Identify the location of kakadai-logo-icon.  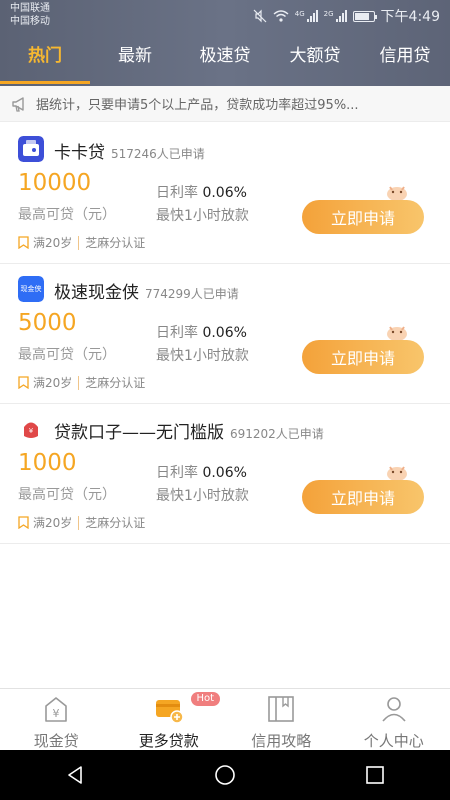
(31, 149).